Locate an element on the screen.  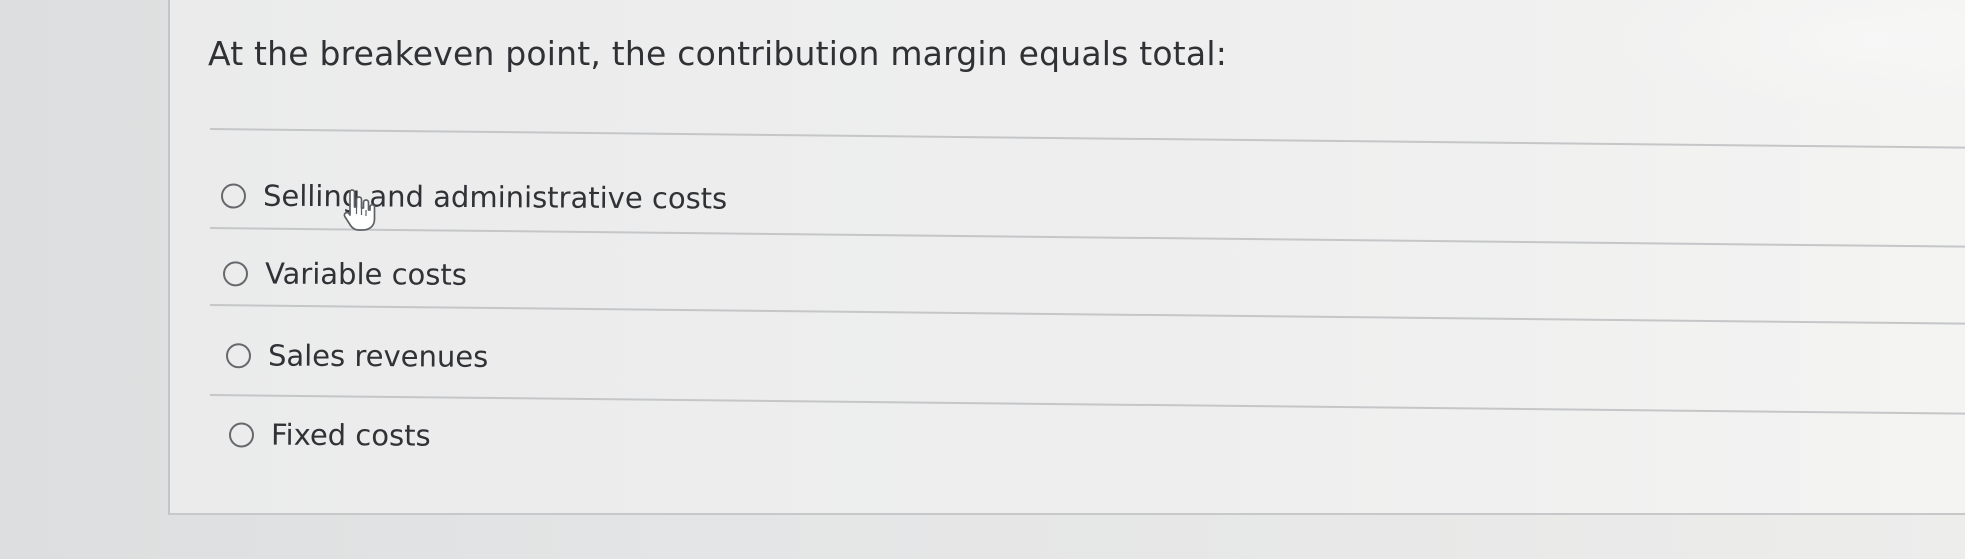
answer-option-selling-and-administrative-costs: Selling and administrative costs is located at coordinates (474, 196).